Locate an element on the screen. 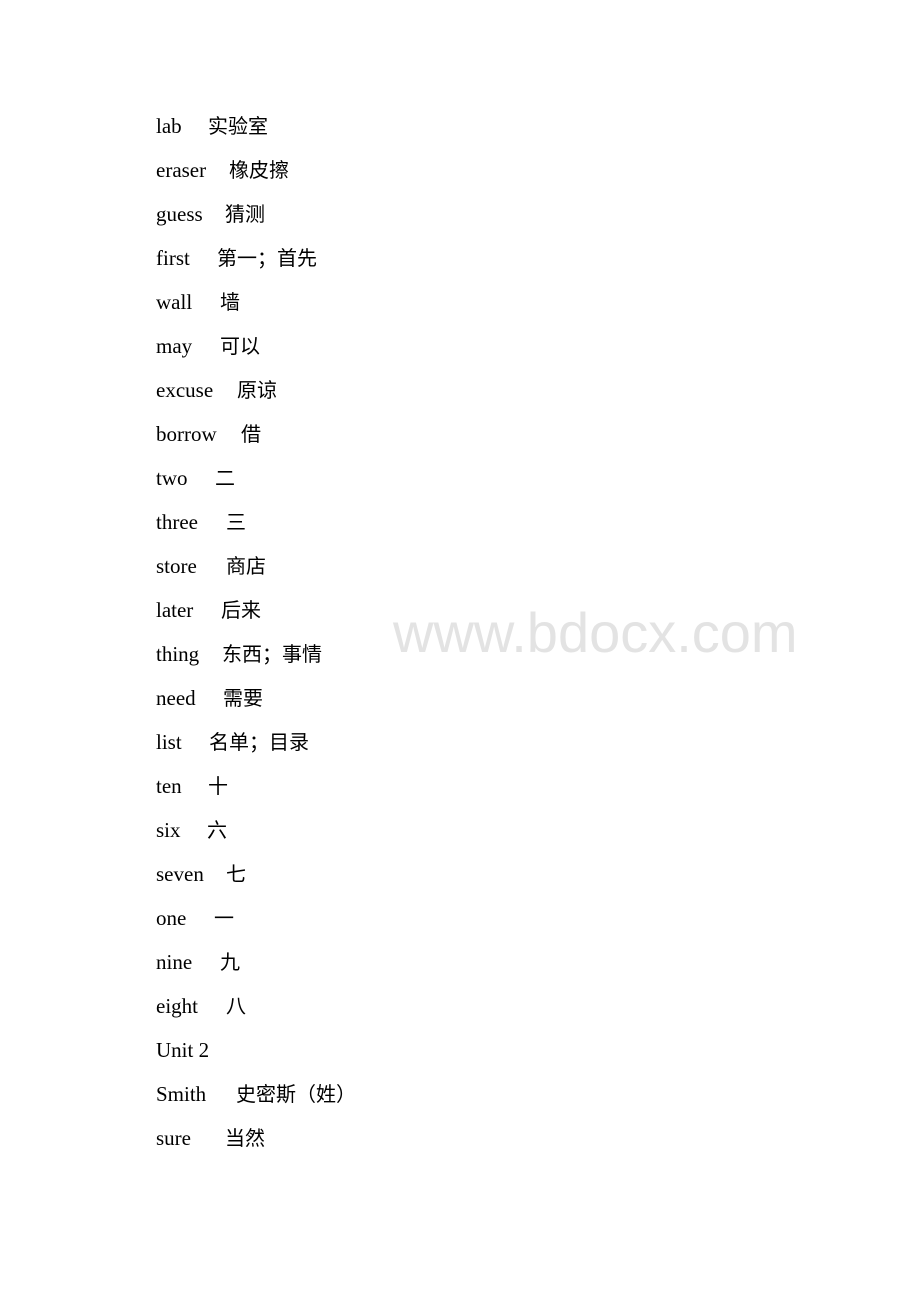 This screenshot has width=920, height=1302. vocabulary-entry: eight 八 is located at coordinates (201, 1006).